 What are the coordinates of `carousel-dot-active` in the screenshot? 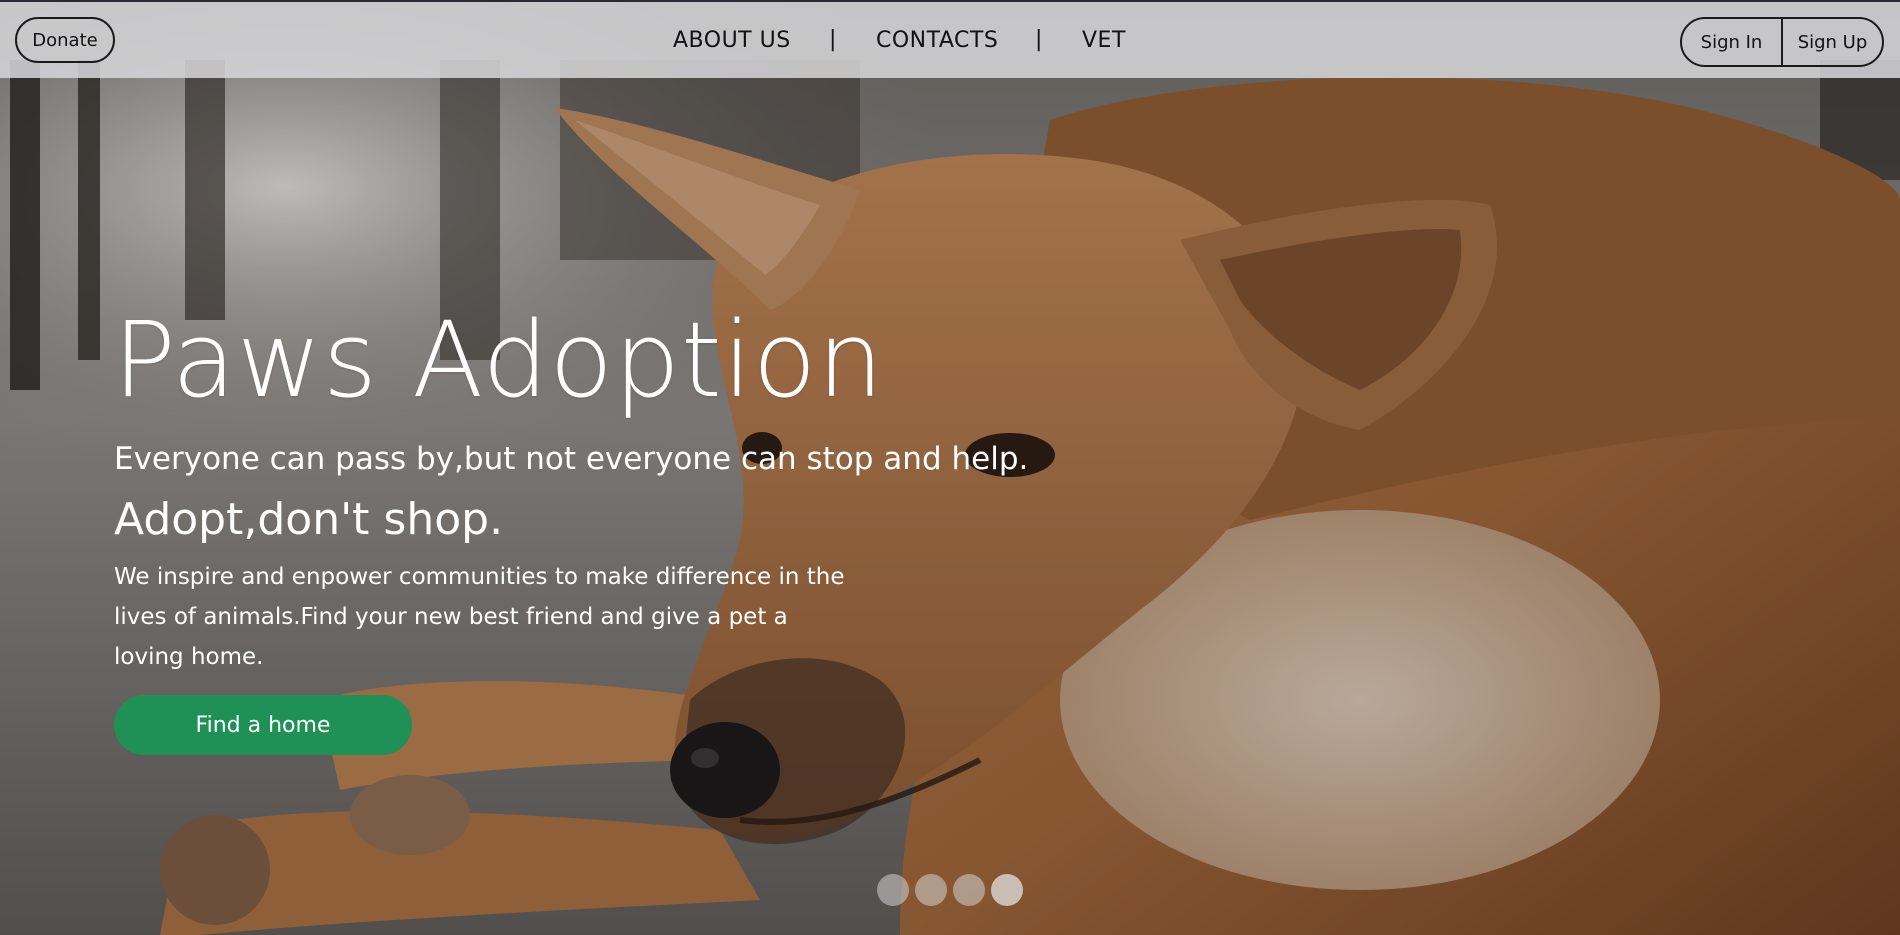 It's located at (1007, 890).